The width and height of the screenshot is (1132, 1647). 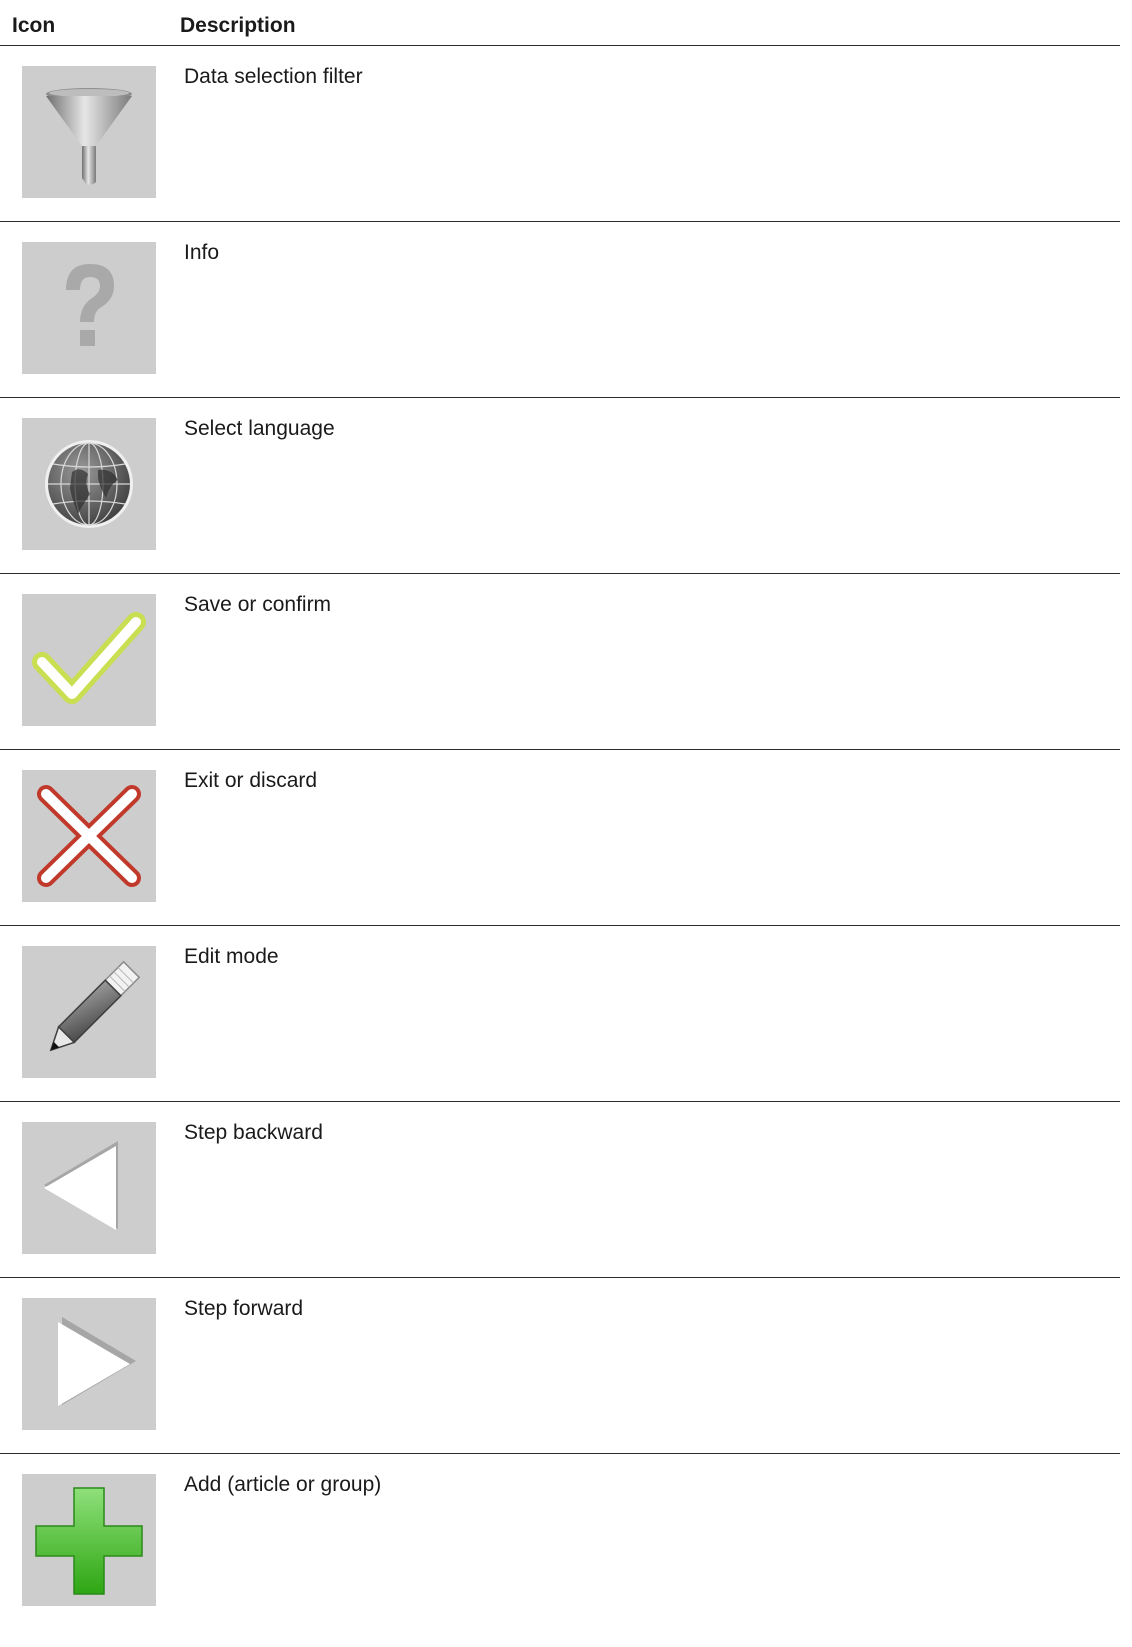 What do you see at coordinates (258, 604) in the screenshot?
I see `row-description: Save or confirm` at bounding box center [258, 604].